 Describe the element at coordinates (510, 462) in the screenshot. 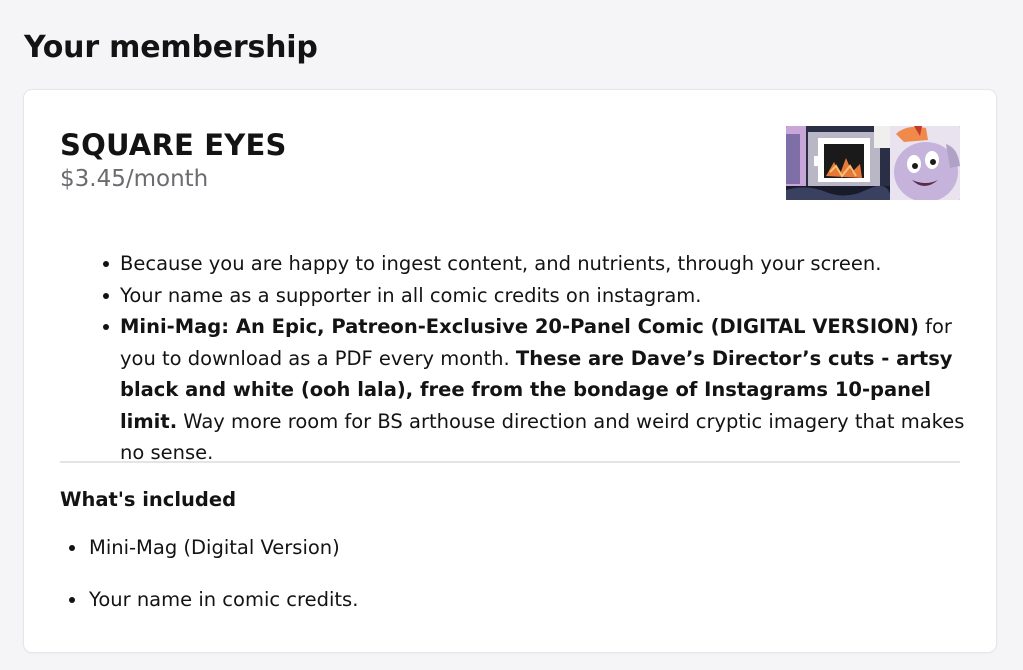

I see `divider` at that location.